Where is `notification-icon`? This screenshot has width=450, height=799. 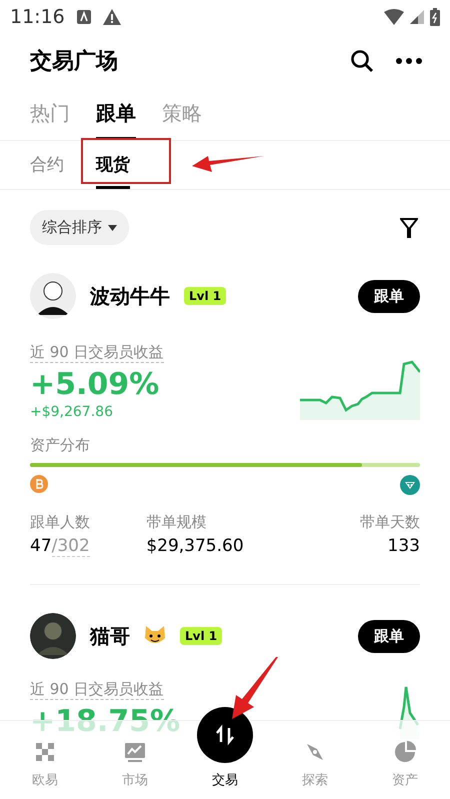 notification-icon is located at coordinates (83, 17).